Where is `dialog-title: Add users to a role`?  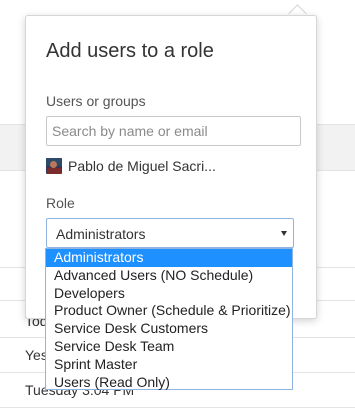
dialog-title: Add users to a role is located at coordinates (130, 51).